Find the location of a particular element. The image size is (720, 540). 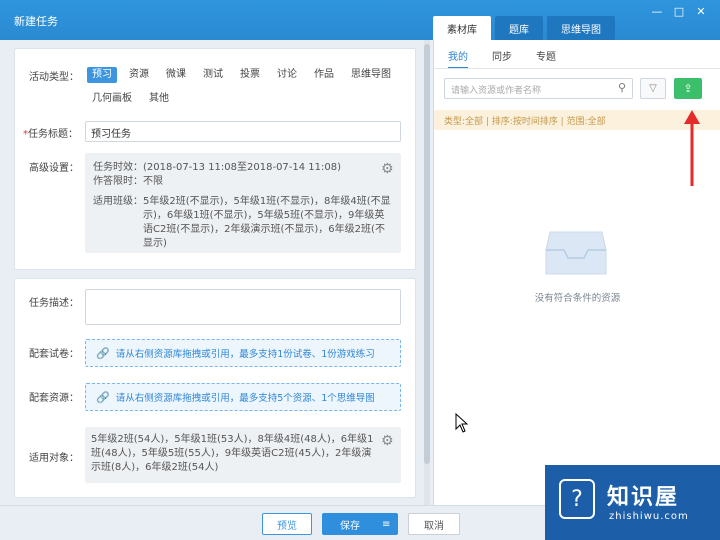

activity-type-row-2: 几何画板 其他 is located at coordinates (134, 99).